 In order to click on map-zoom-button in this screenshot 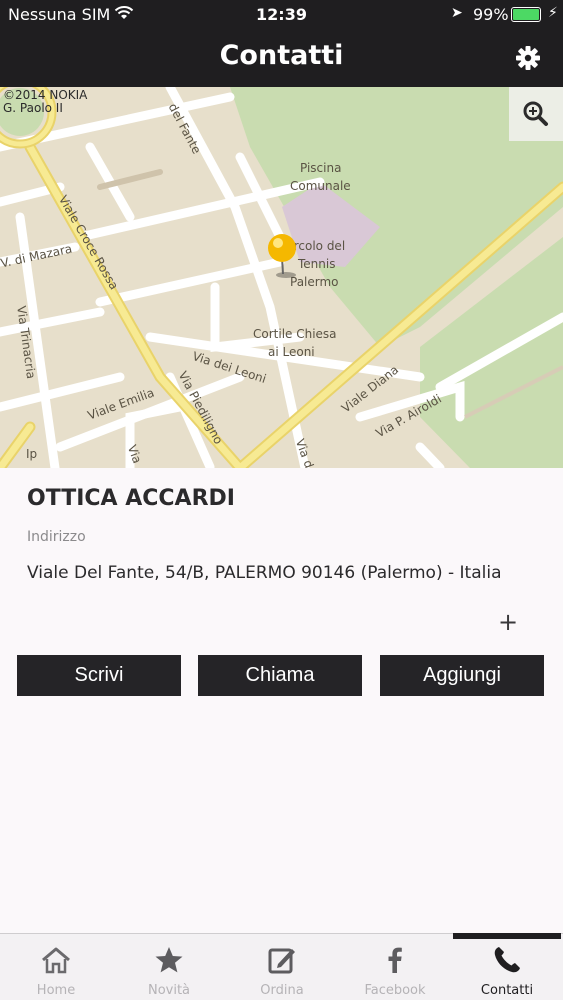, I will do `click(536, 114)`.